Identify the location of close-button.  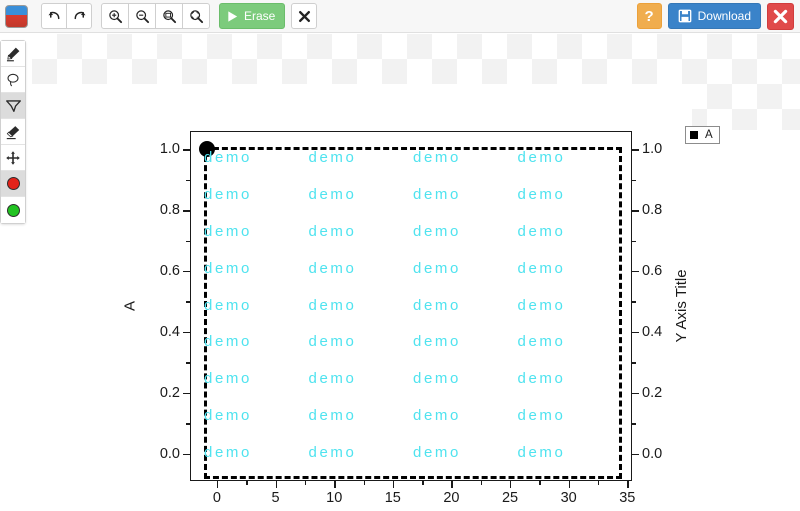
(780, 16).